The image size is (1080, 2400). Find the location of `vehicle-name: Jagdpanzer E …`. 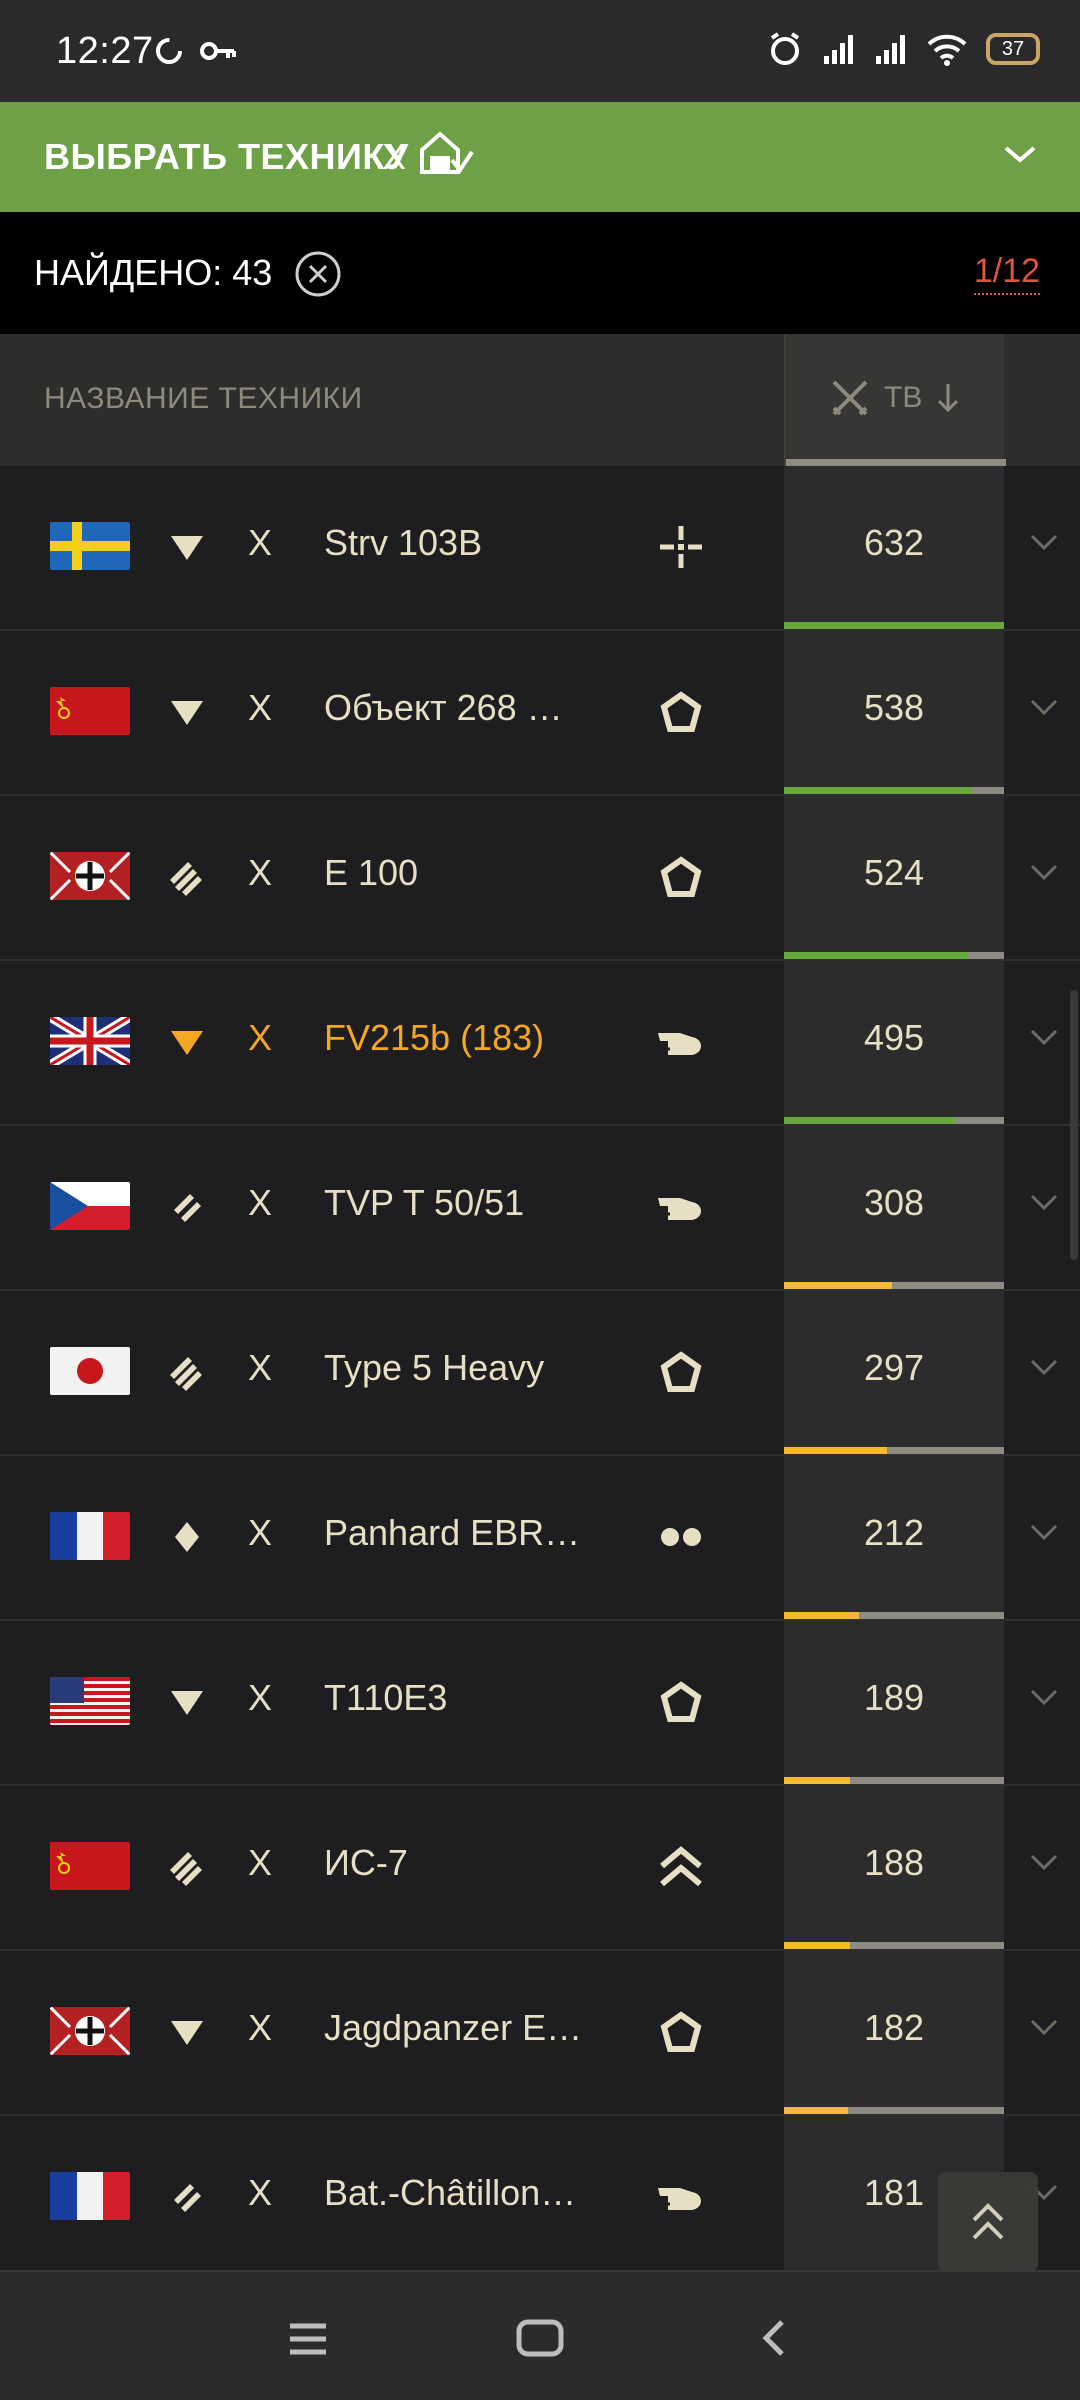

vehicle-name: Jagdpanzer E … is located at coordinates (454, 2027).